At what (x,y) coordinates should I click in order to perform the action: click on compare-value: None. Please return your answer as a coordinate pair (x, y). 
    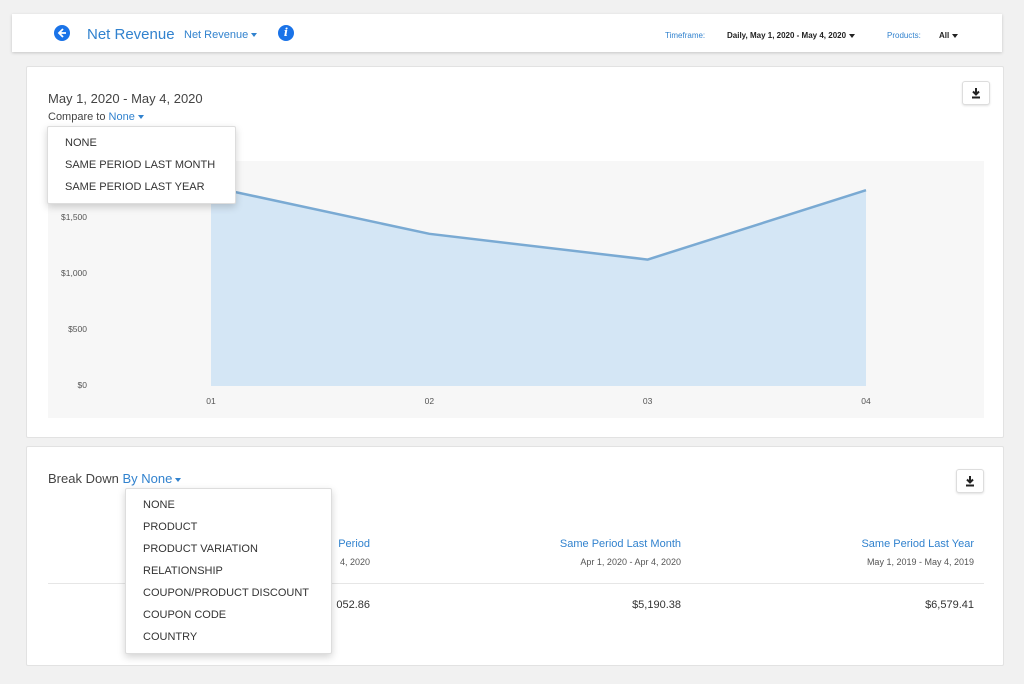
    Looking at the image, I should click on (121, 117).